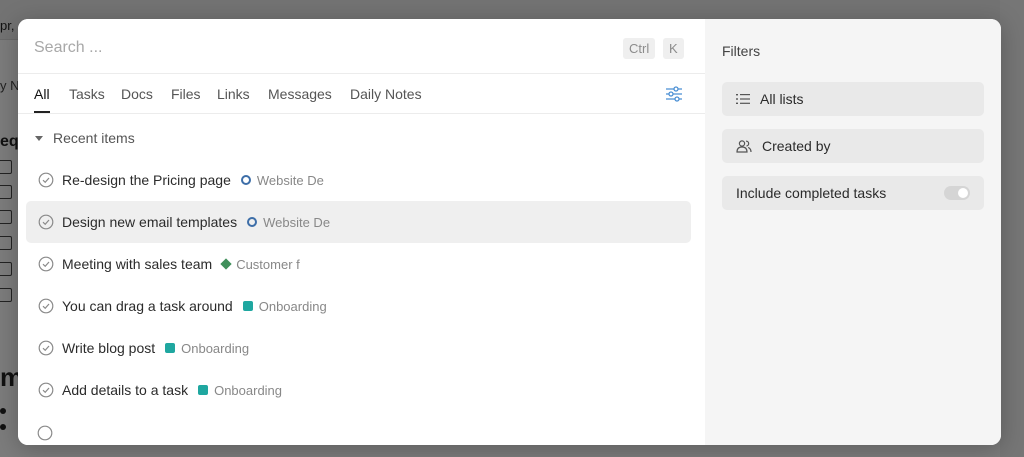 This screenshot has width=1024, height=457. I want to click on tab-files: Files, so click(186, 98).